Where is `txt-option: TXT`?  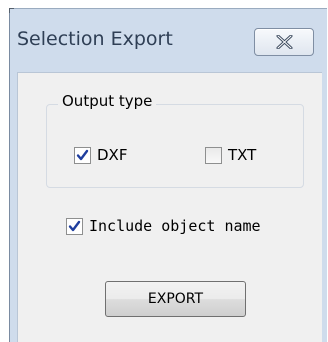 txt-option: TXT is located at coordinates (230, 155).